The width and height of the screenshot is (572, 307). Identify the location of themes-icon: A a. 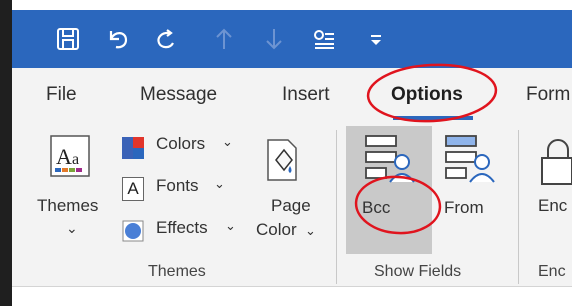
(70, 156).